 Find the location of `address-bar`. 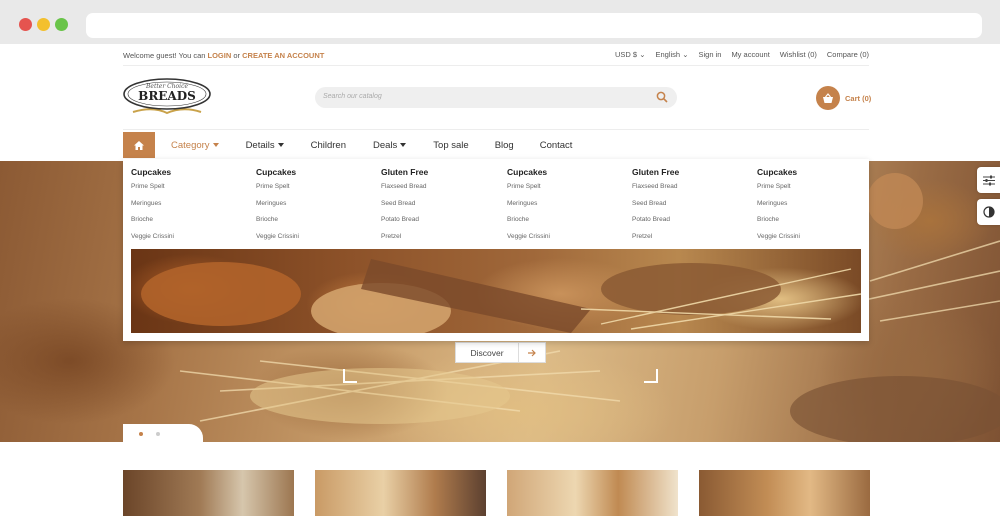

address-bar is located at coordinates (534, 25).